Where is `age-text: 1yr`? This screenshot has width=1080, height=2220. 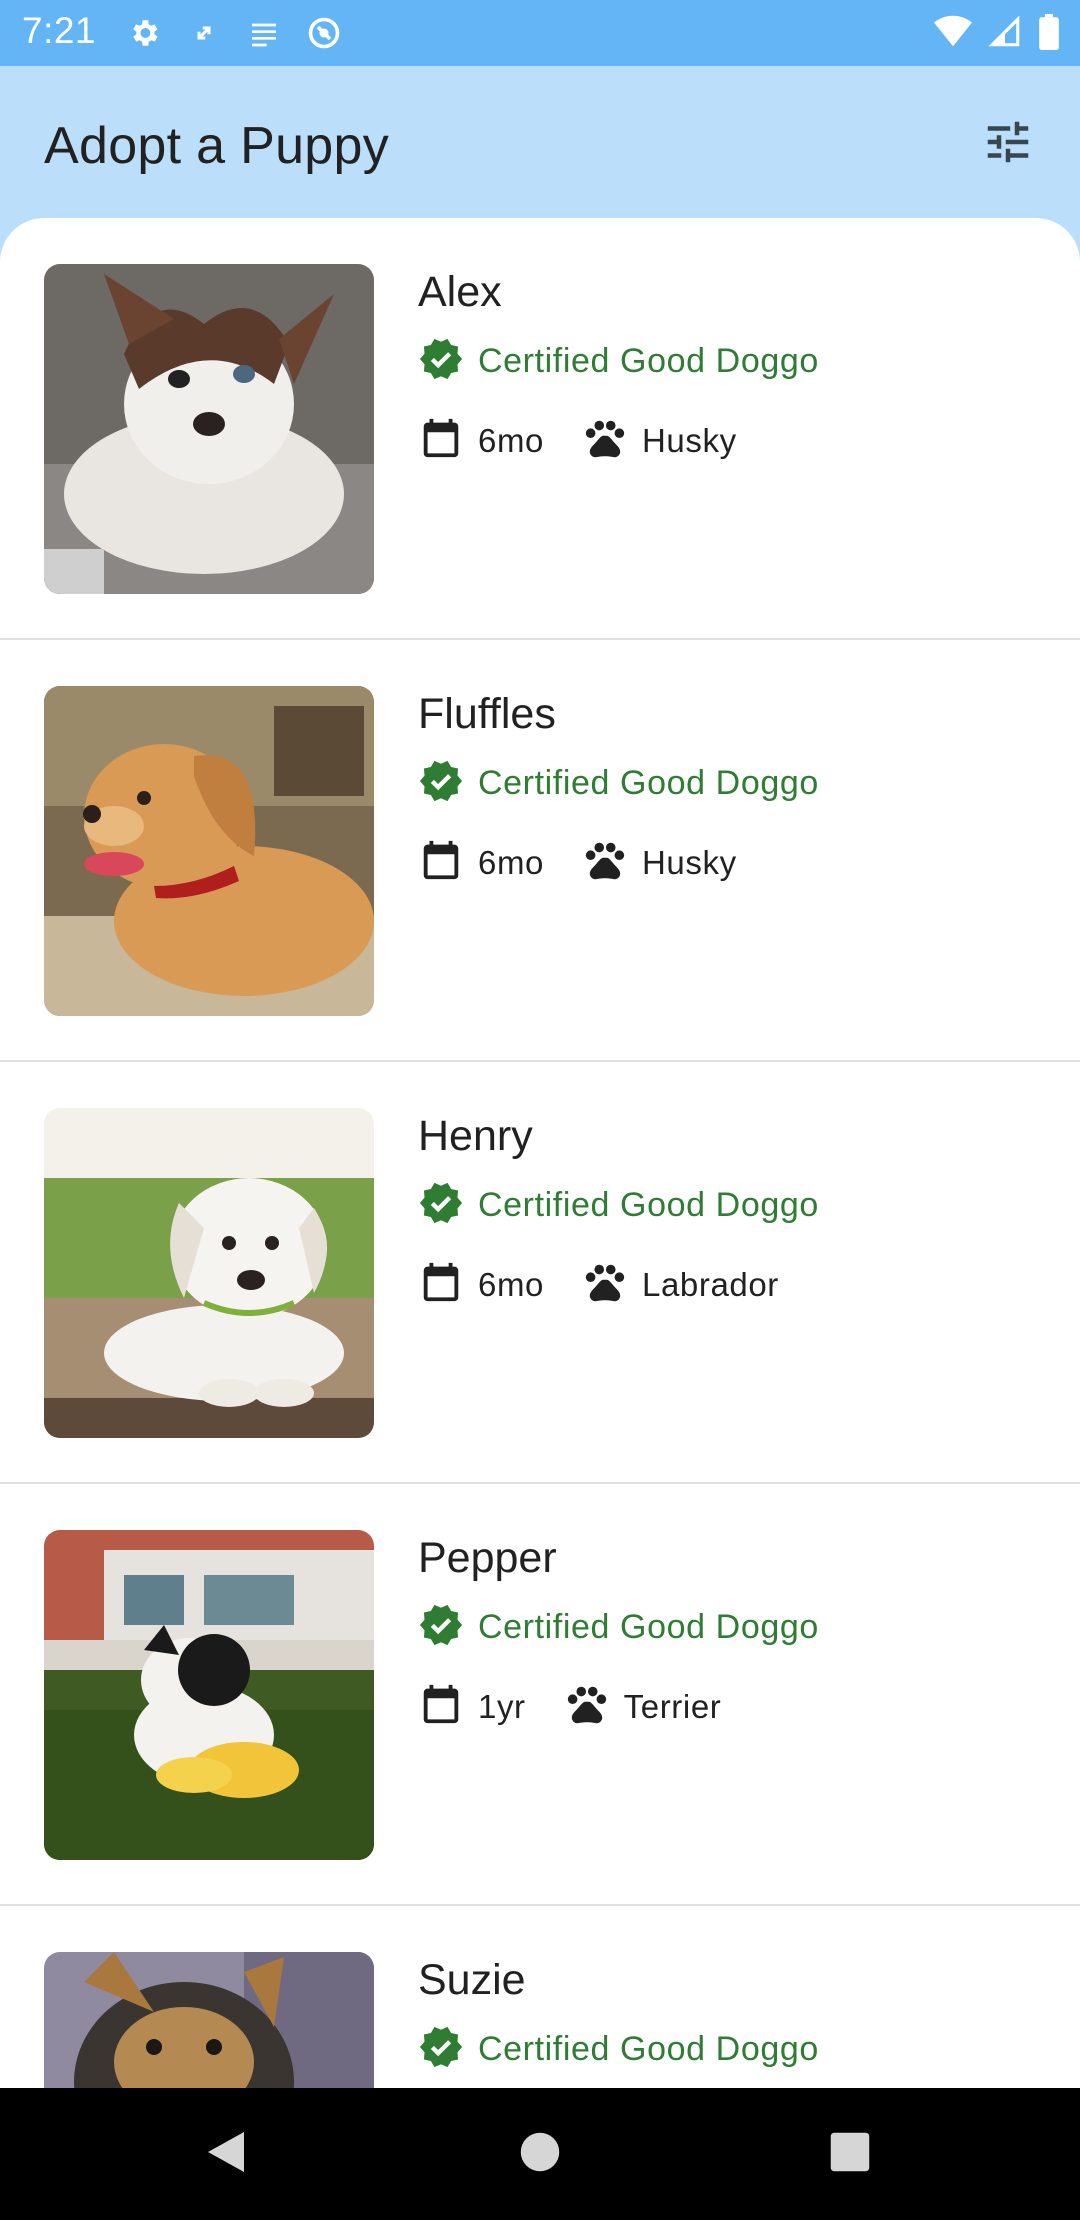 age-text: 1yr is located at coordinates (502, 1706).